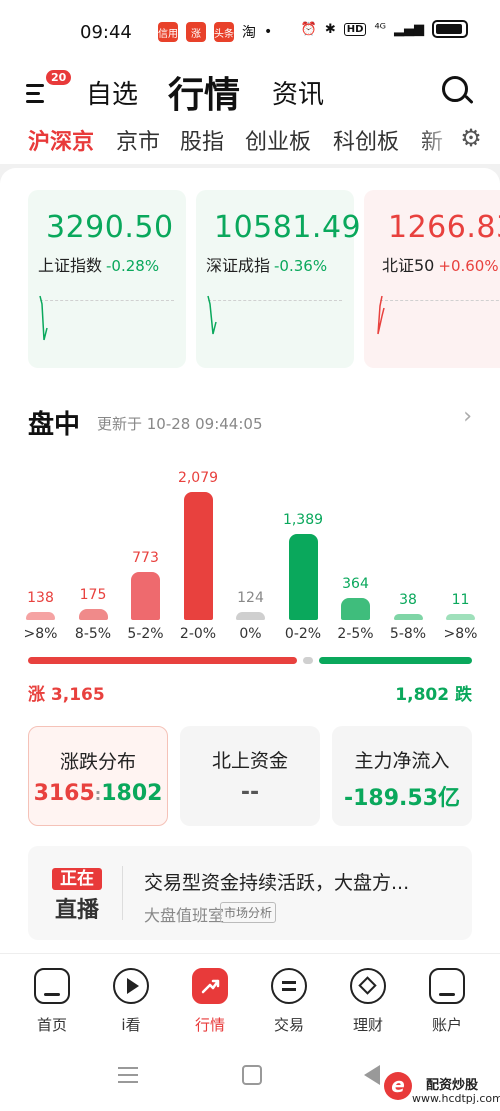  I want to click on tab-chuangyeban: 创业板, so click(278, 140).